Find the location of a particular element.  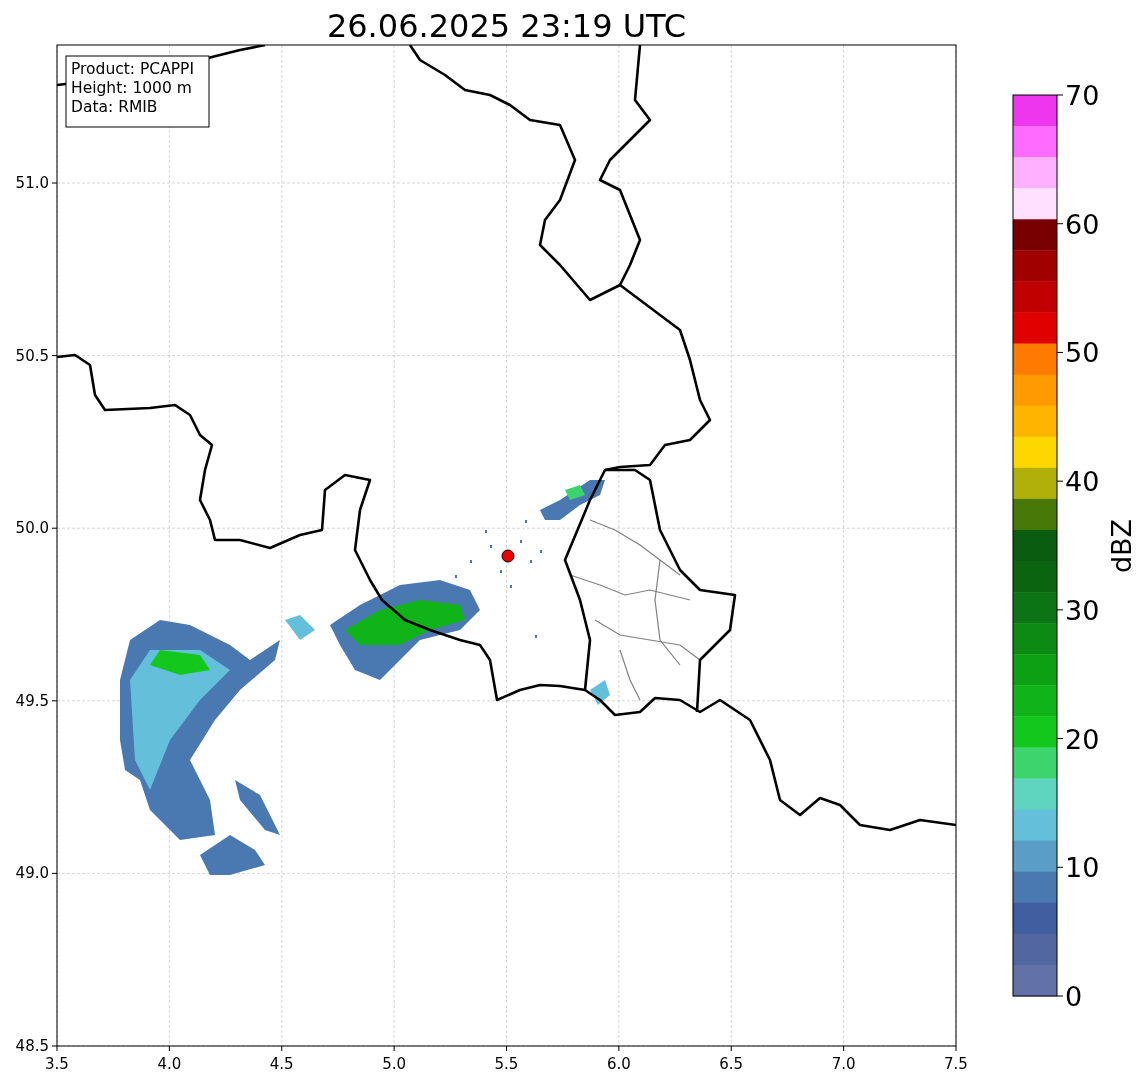

colorbar-unit-label: dBZ is located at coordinates (1121, 546).